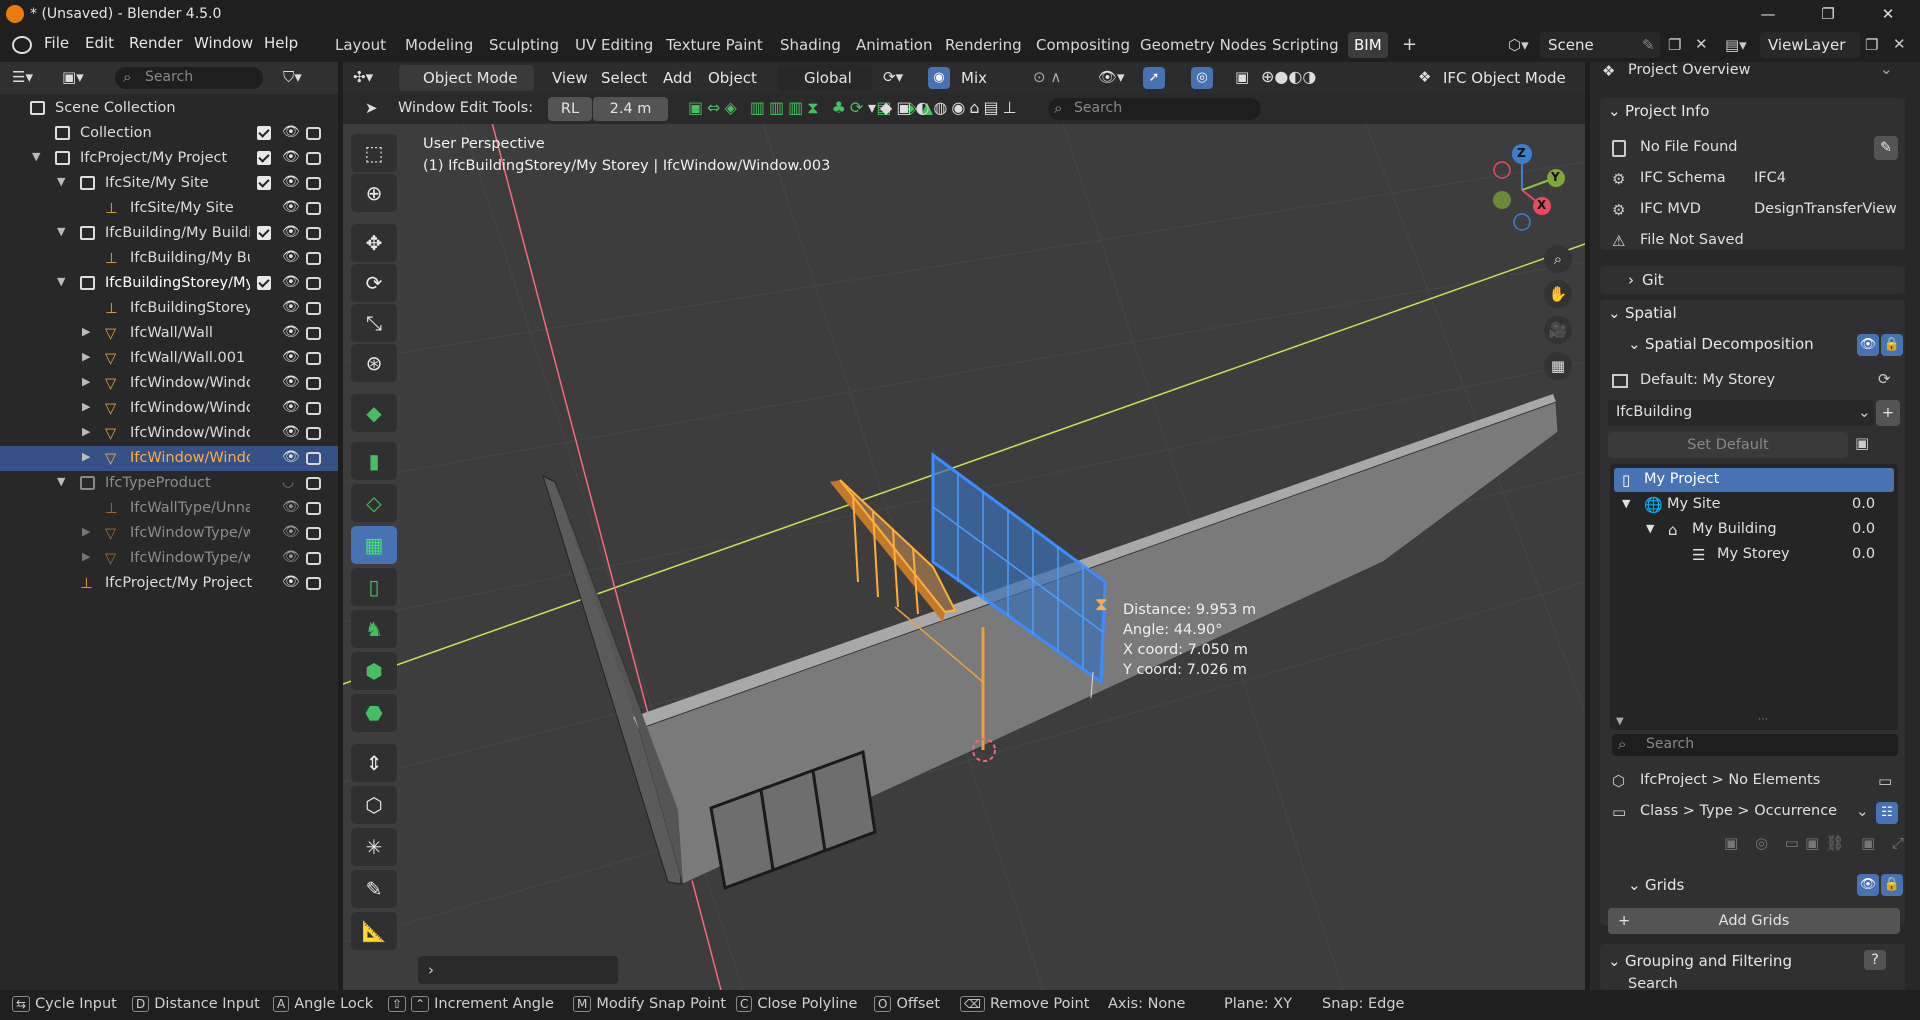  I want to click on move-tool-icon: ✥, so click(374, 243).